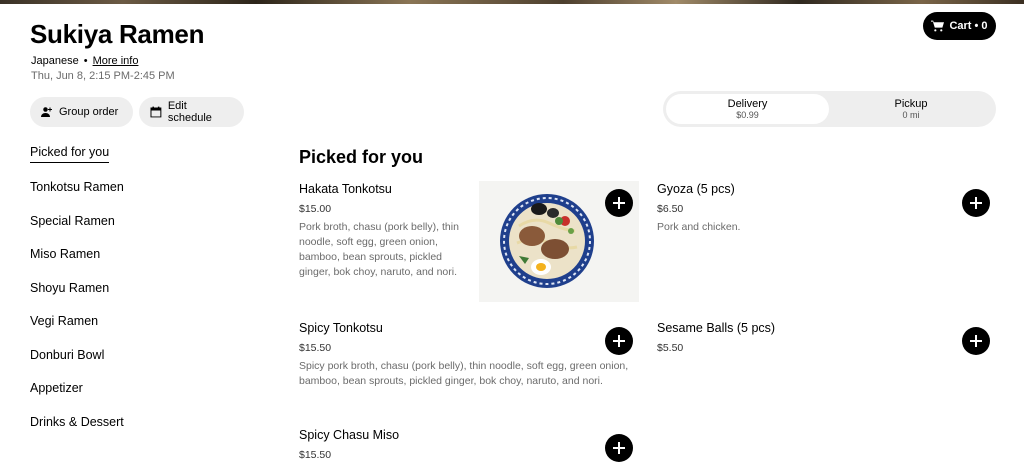  What do you see at coordinates (345, 189) in the screenshot?
I see `item-name: Hakata Tonkotsu` at bounding box center [345, 189].